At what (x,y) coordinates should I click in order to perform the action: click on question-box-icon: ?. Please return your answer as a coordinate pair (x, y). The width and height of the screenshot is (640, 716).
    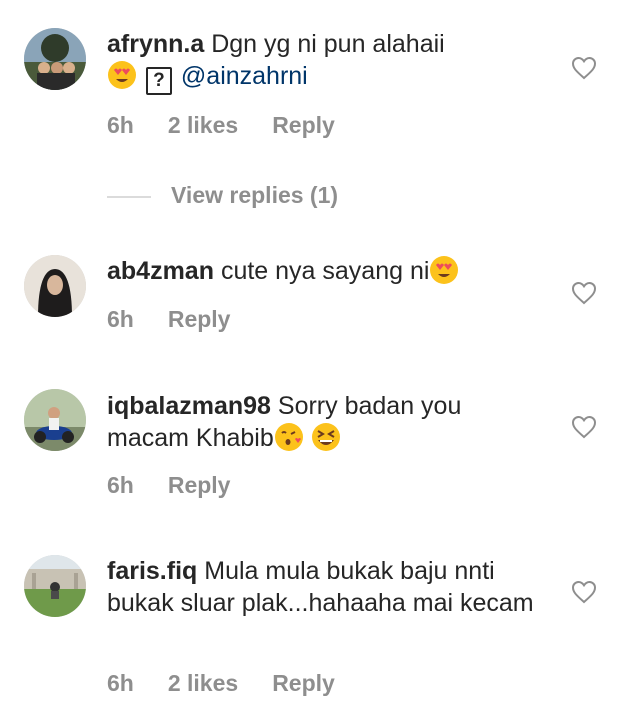
    Looking at the image, I should click on (158, 81).